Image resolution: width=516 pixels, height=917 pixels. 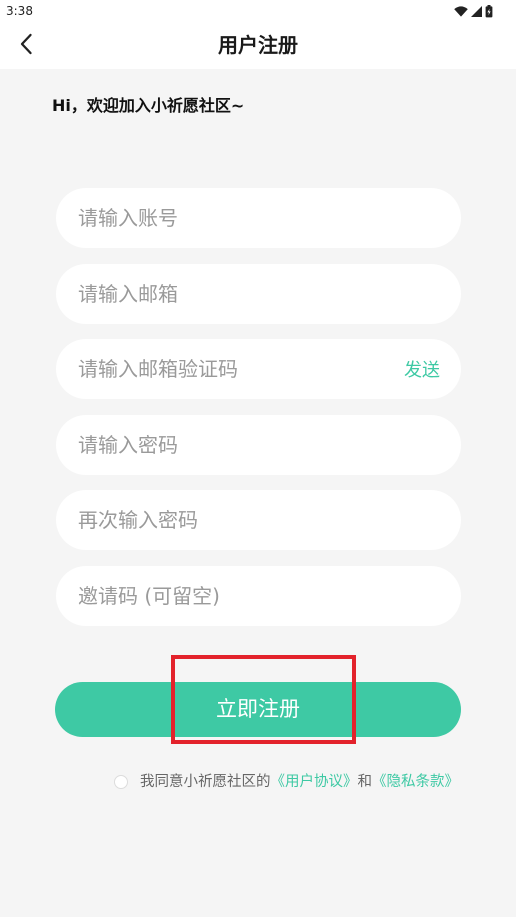 I want to click on confirm-password-field, so click(x=258, y=520).